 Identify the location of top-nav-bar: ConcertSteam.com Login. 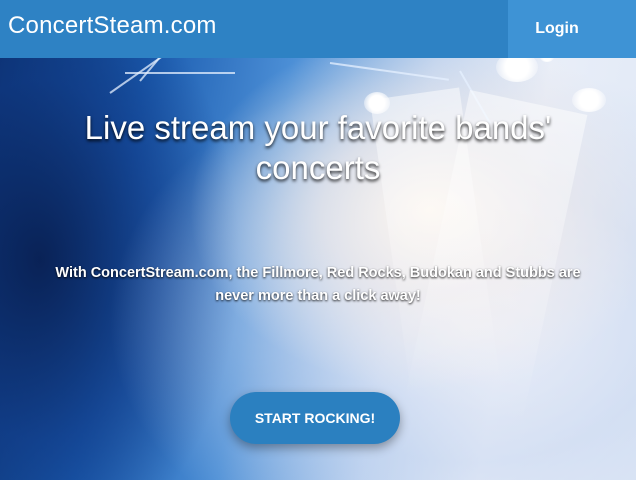
(318, 29).